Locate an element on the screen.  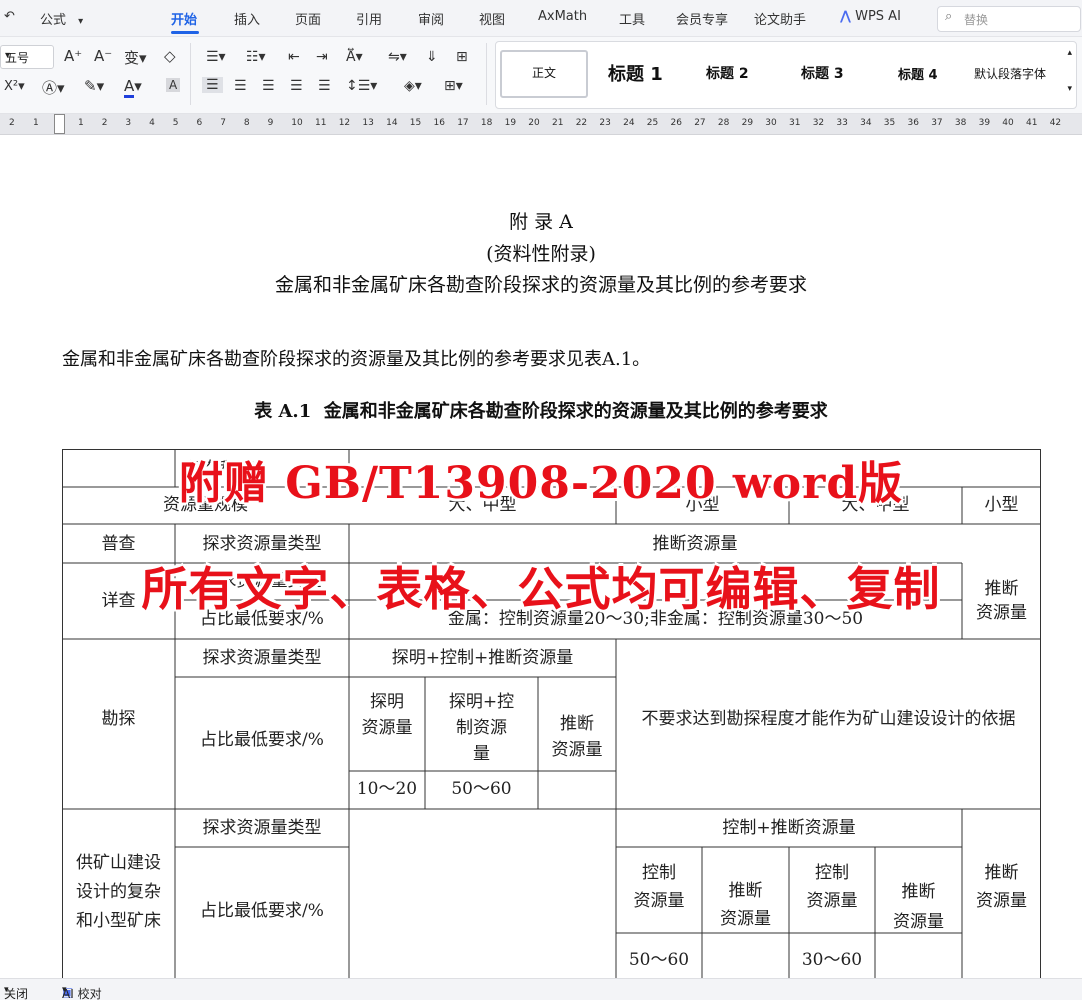
indent-marker is located at coordinates (59, 124).